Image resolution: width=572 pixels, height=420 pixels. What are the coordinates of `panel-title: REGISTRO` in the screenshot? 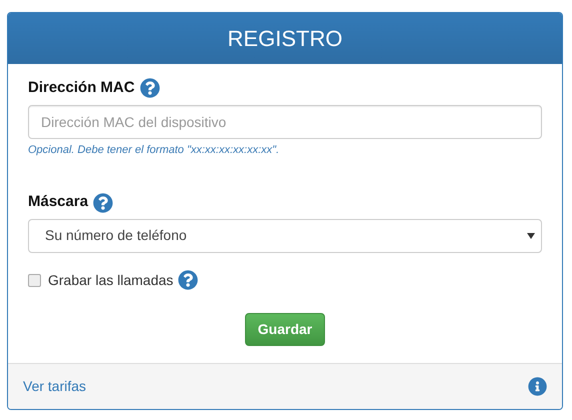 It's located at (285, 39).